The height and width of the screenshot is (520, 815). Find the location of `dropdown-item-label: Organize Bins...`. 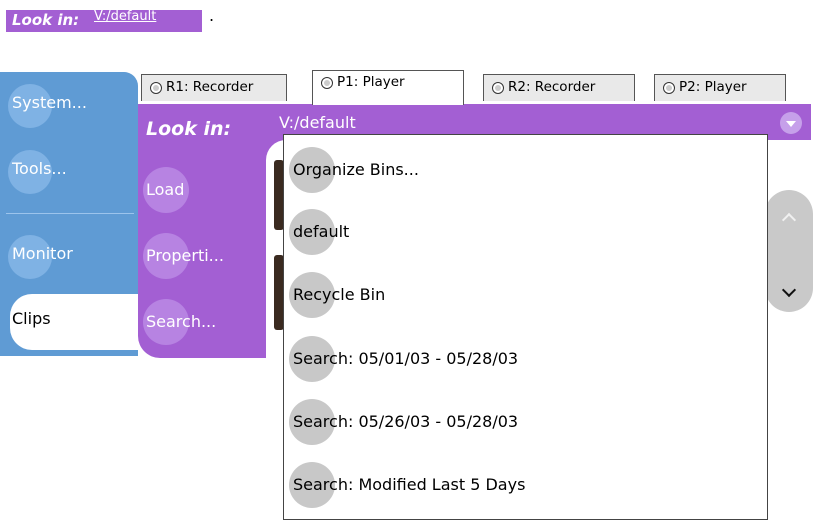

dropdown-item-label: Organize Bins... is located at coordinates (356, 169).